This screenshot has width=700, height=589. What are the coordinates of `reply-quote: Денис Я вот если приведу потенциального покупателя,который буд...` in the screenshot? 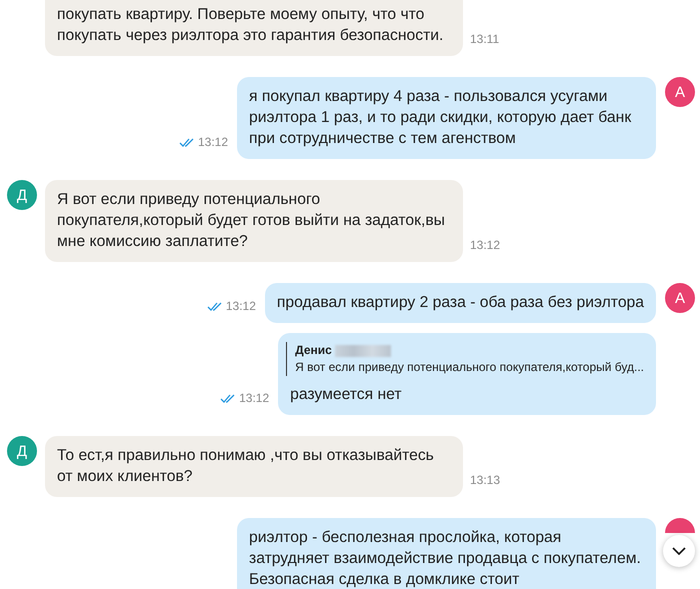 It's located at (465, 359).